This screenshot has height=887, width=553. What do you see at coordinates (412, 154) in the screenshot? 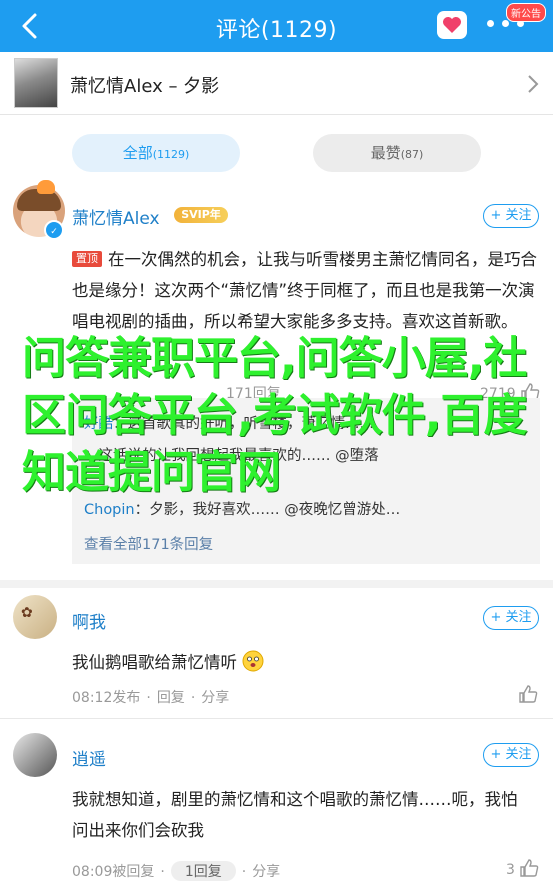
I see `filter-hot-count: (87)` at bounding box center [412, 154].